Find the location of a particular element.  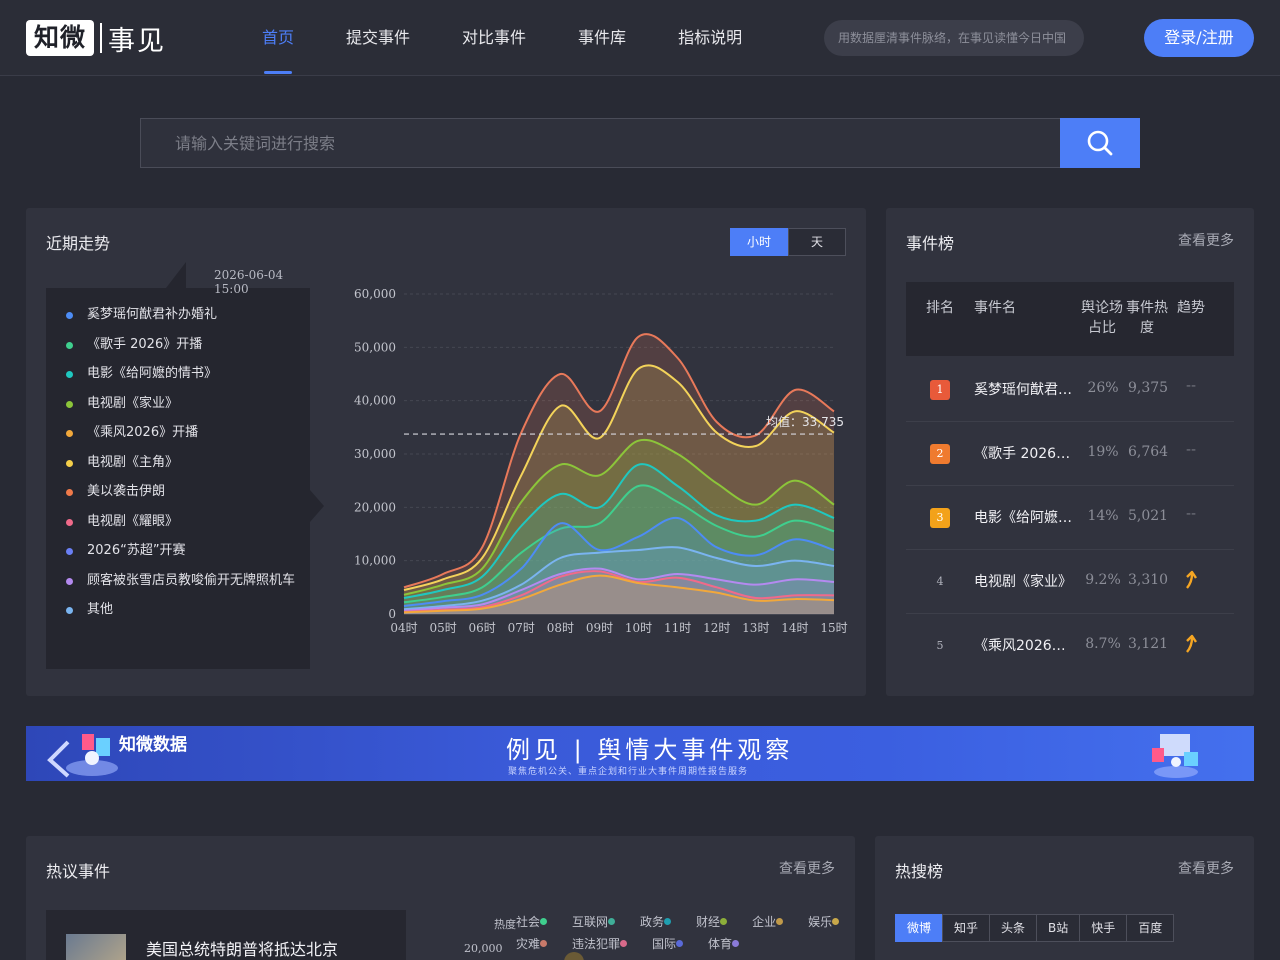

event-name: 奚梦瑶何猷君补办婚礼 is located at coordinates (1025, 389).